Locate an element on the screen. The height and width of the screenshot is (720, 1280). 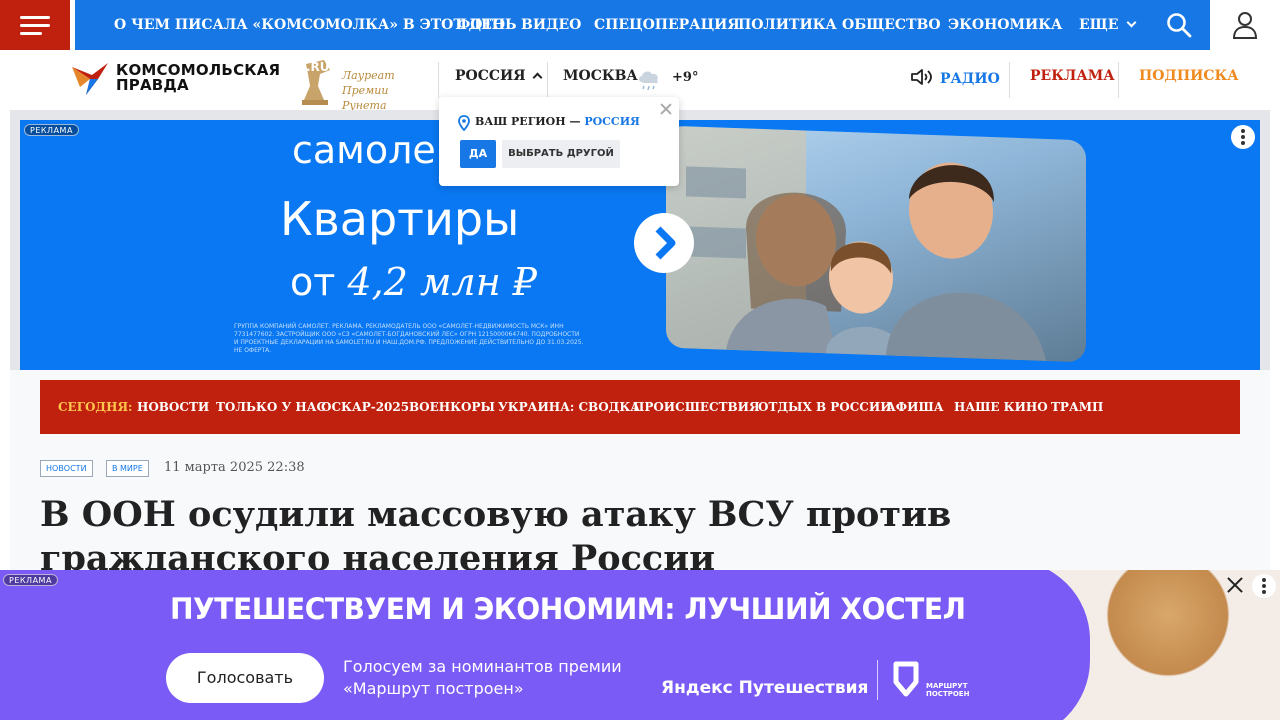
runet-award-badge: .RU Лауреат Премии Рунета is located at coordinates (364, 83).